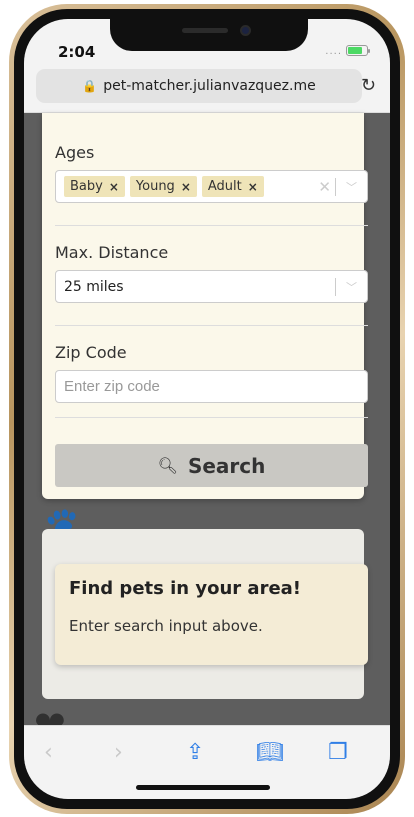  Describe the element at coordinates (209, 35) in the screenshot. I see `notch` at that location.